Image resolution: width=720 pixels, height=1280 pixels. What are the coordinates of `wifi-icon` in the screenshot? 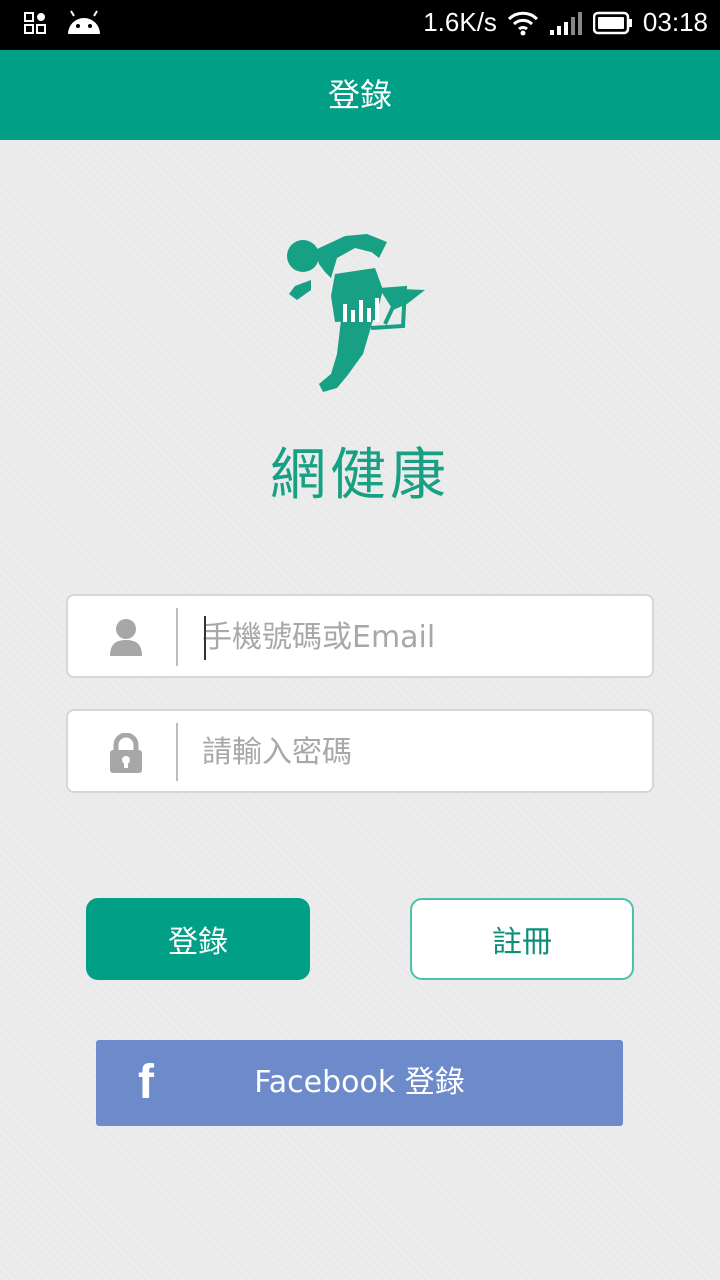 It's located at (522, 23).